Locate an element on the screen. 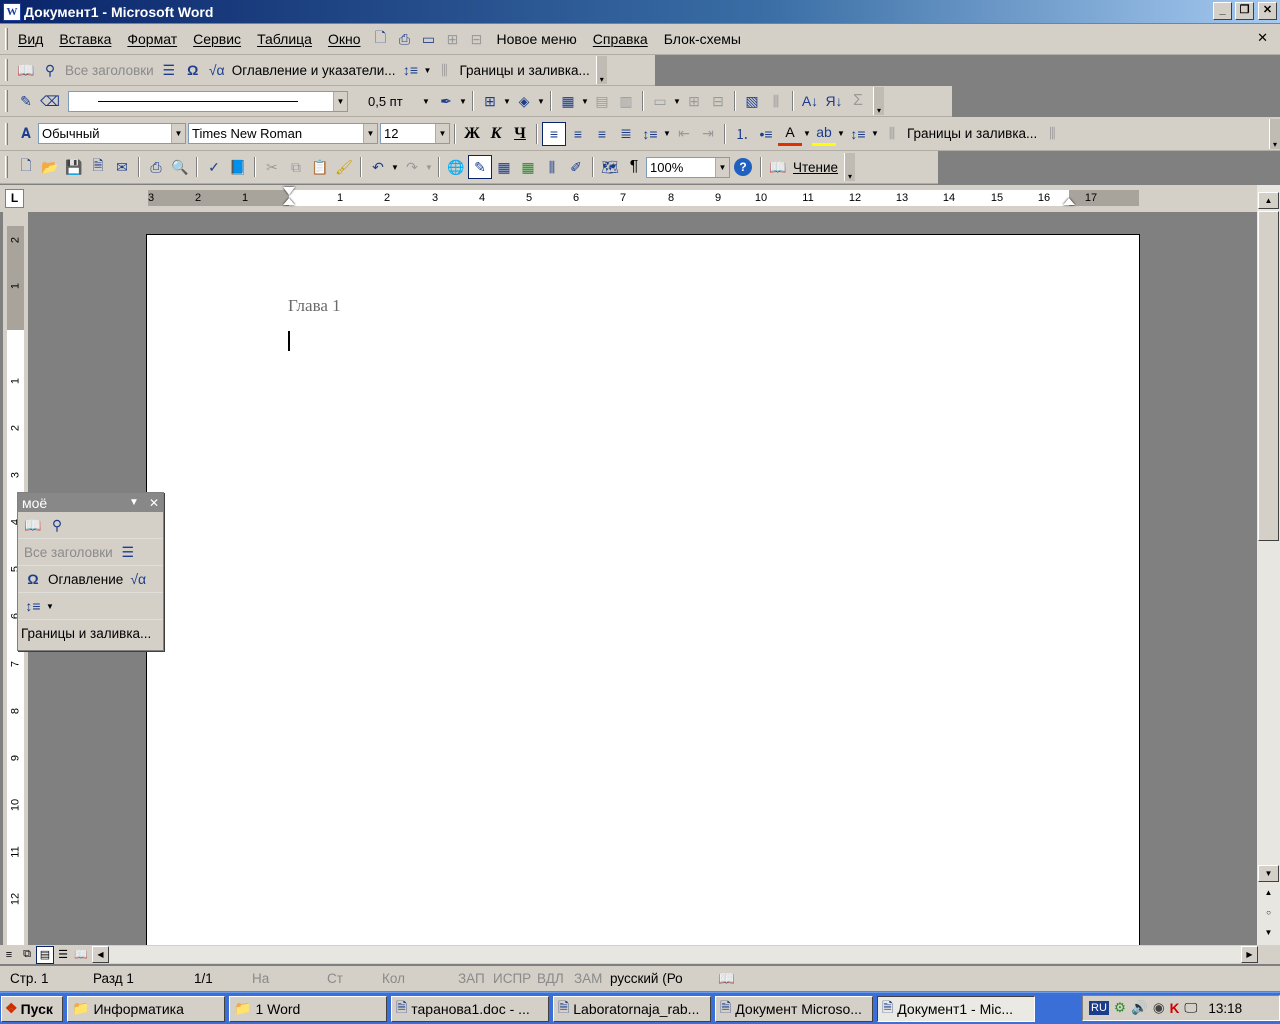  undo-dropdown-icon: ▼ is located at coordinates (395, 167).